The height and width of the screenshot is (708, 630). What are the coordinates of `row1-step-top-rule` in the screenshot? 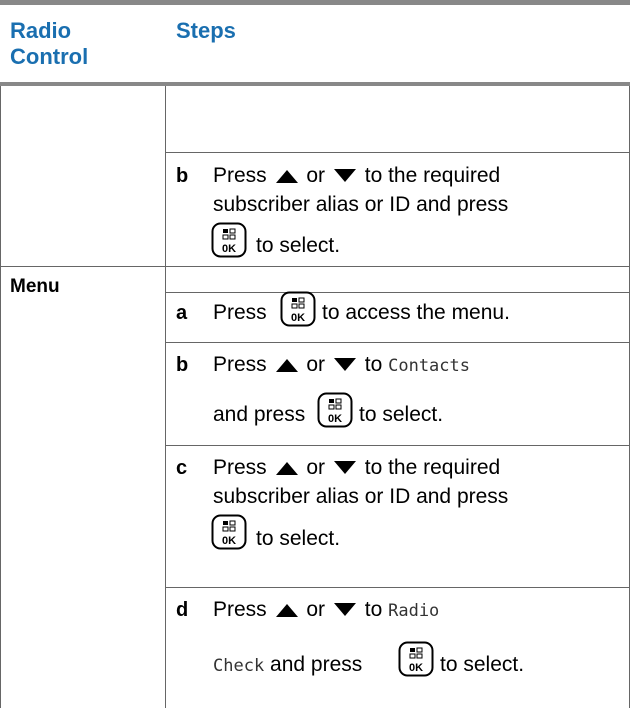 It's located at (397, 152).